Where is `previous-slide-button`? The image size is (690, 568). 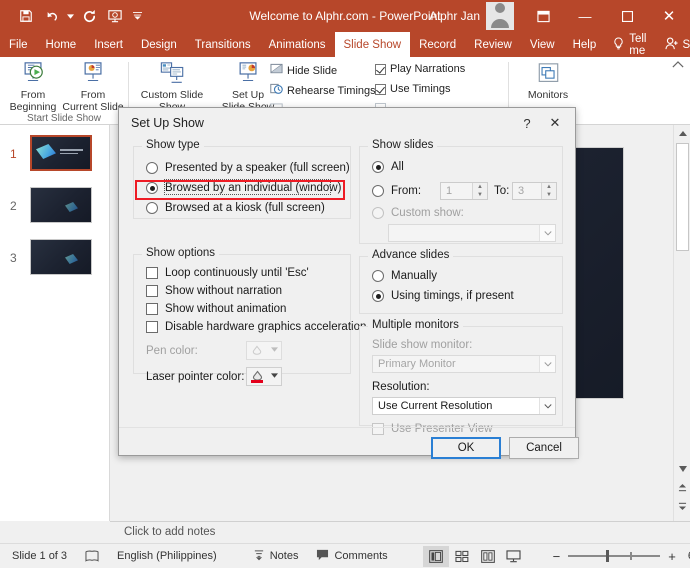
previous-slide-button is located at coordinates (682, 487).